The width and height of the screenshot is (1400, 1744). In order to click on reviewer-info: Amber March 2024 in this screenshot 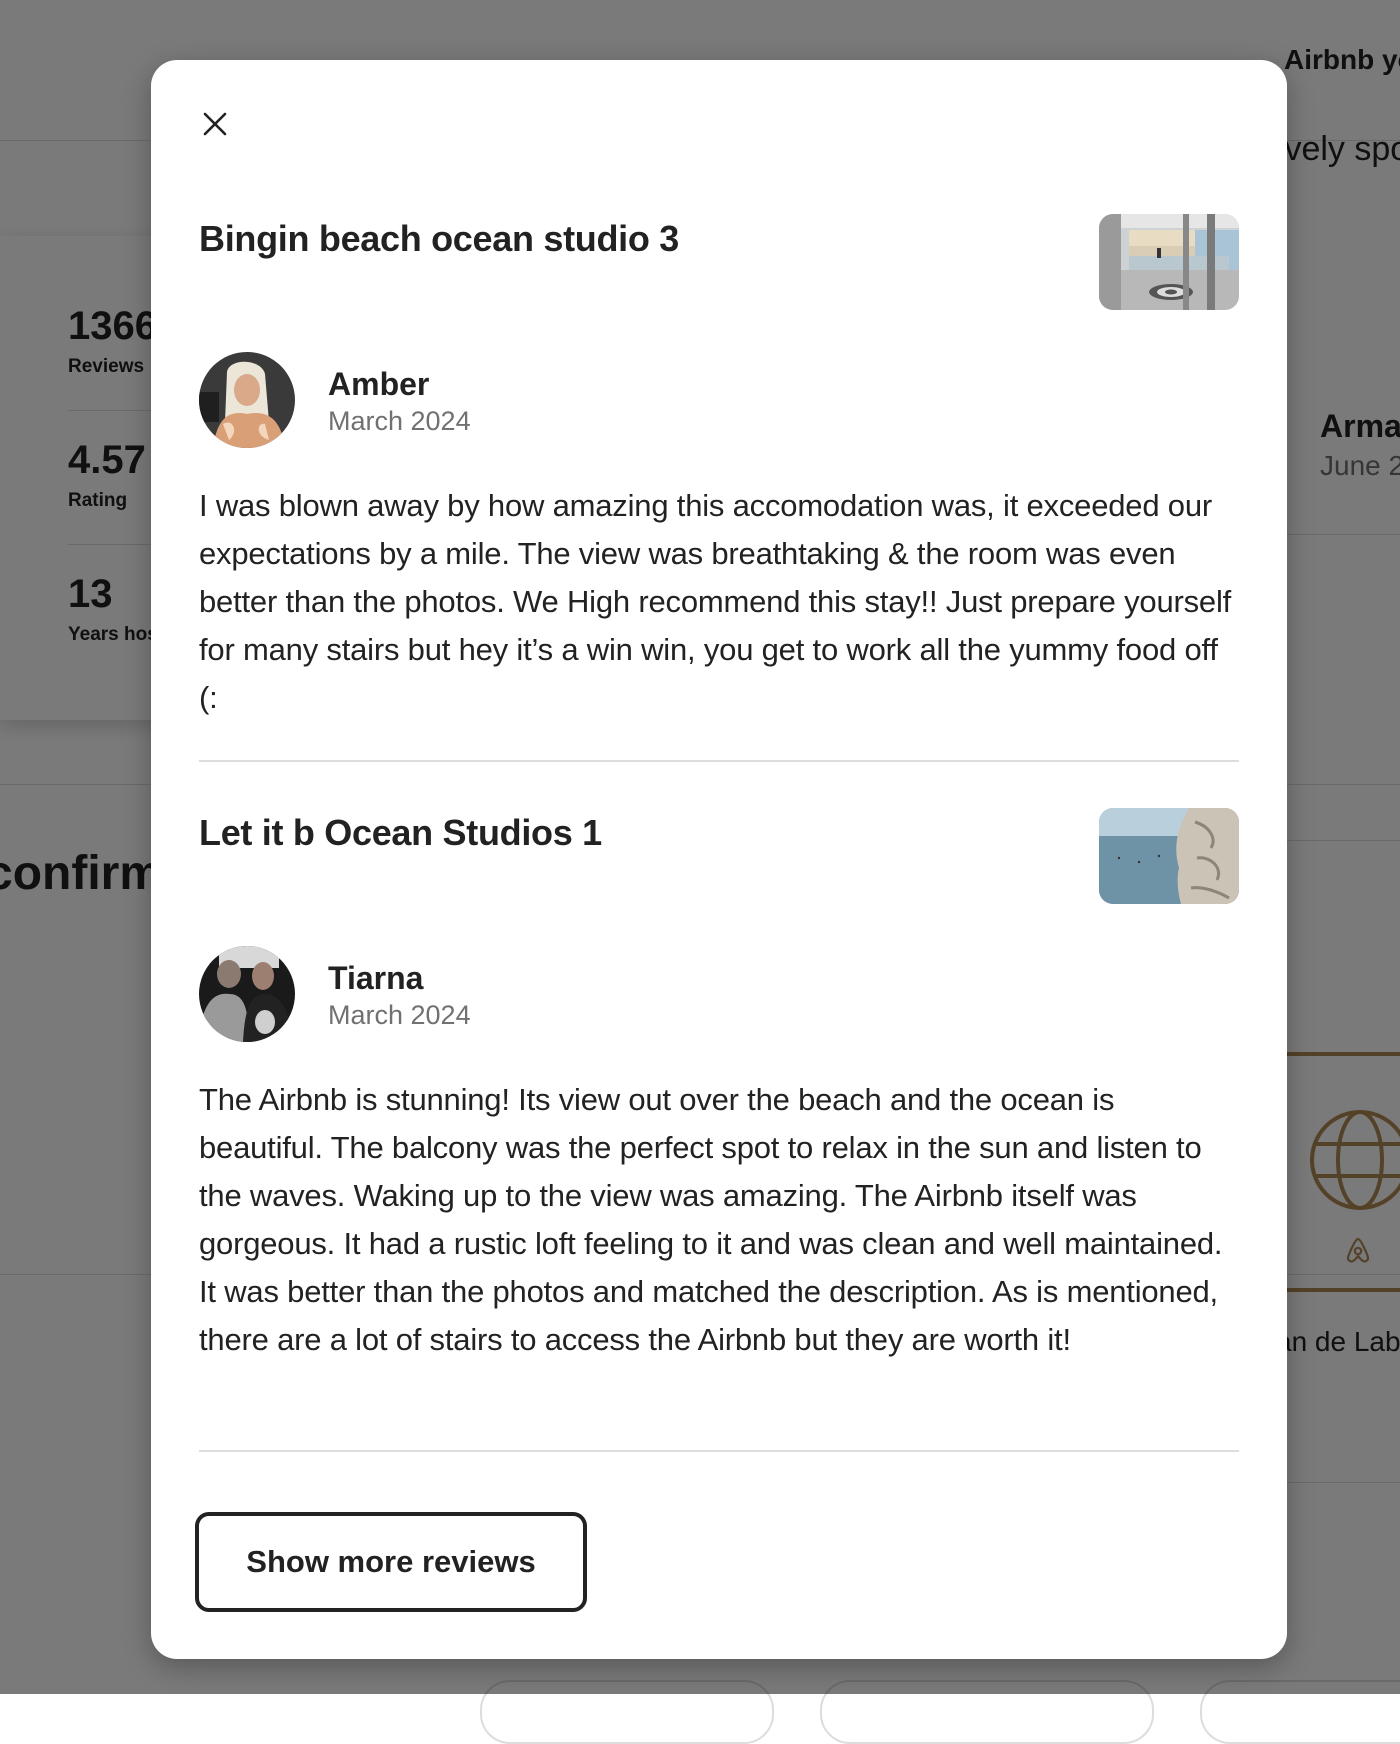, I will do `click(719, 400)`.